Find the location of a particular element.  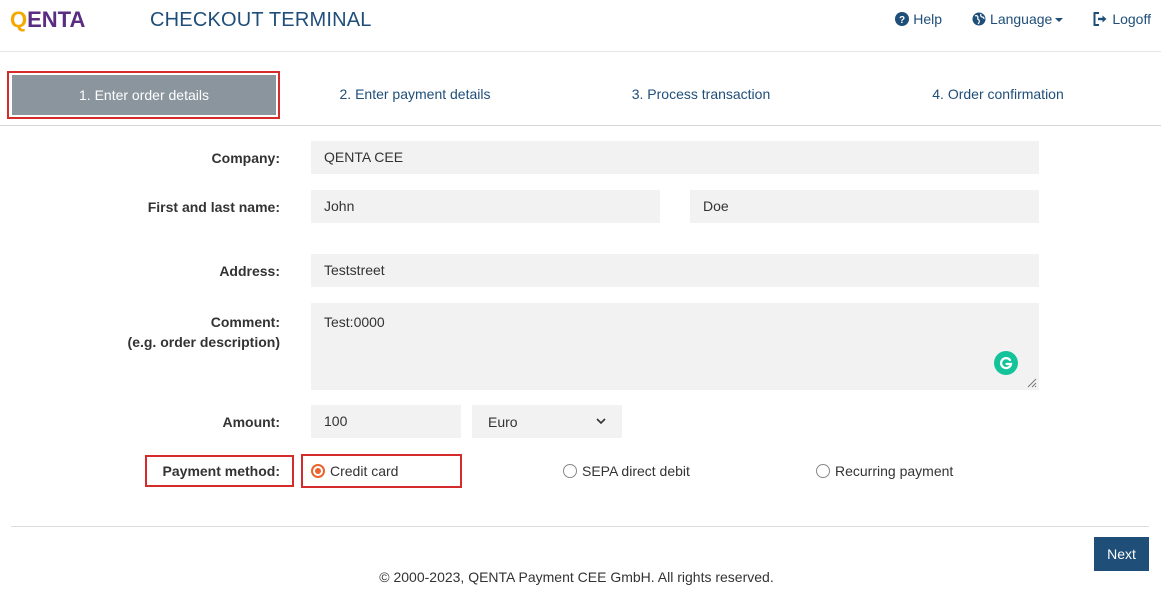

last-name-input is located at coordinates (864, 206).